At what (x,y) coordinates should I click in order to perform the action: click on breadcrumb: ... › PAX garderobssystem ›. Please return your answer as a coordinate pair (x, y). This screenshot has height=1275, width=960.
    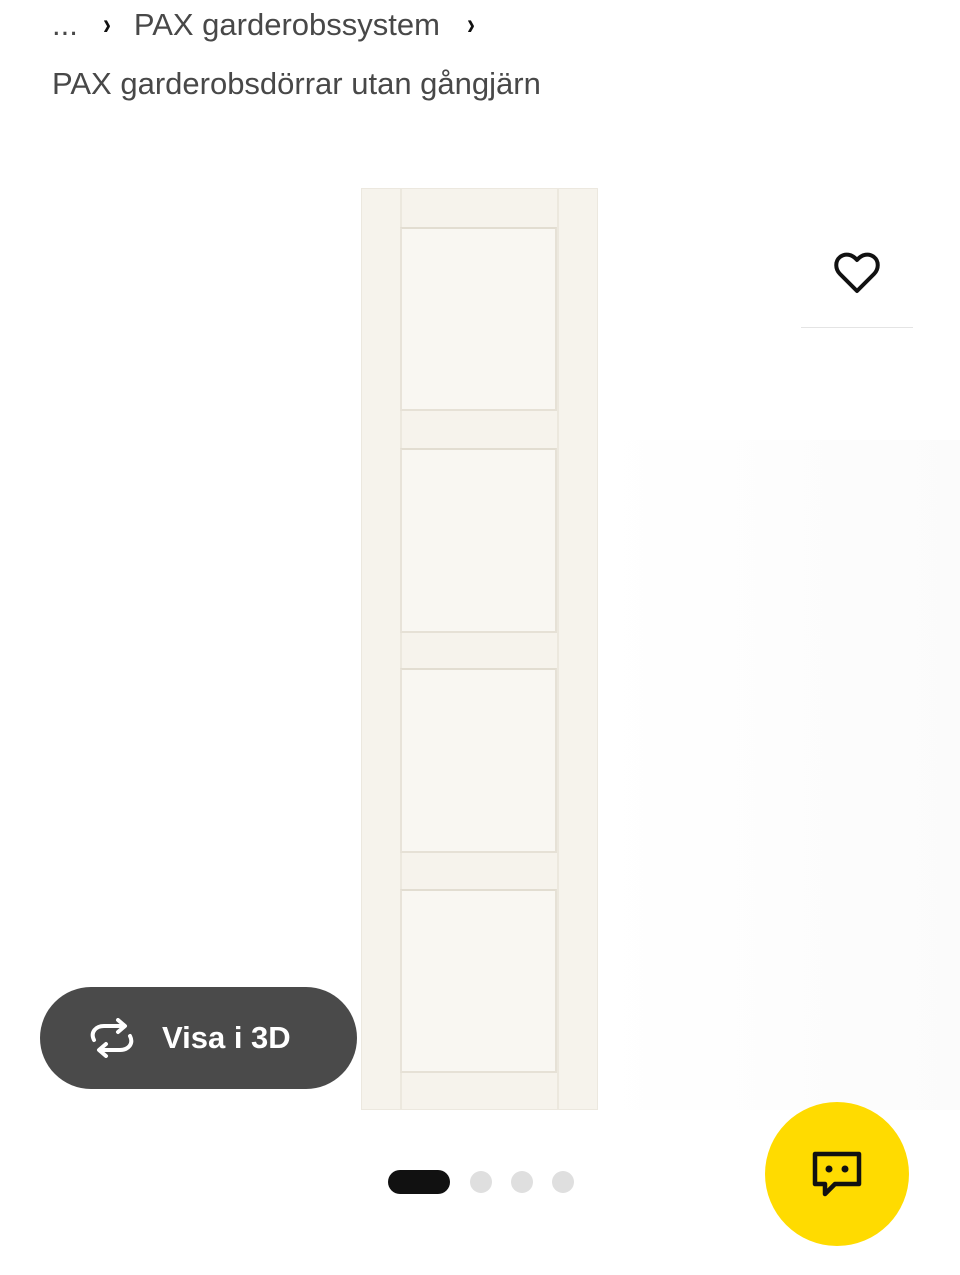
    Looking at the image, I should click on (275, 25).